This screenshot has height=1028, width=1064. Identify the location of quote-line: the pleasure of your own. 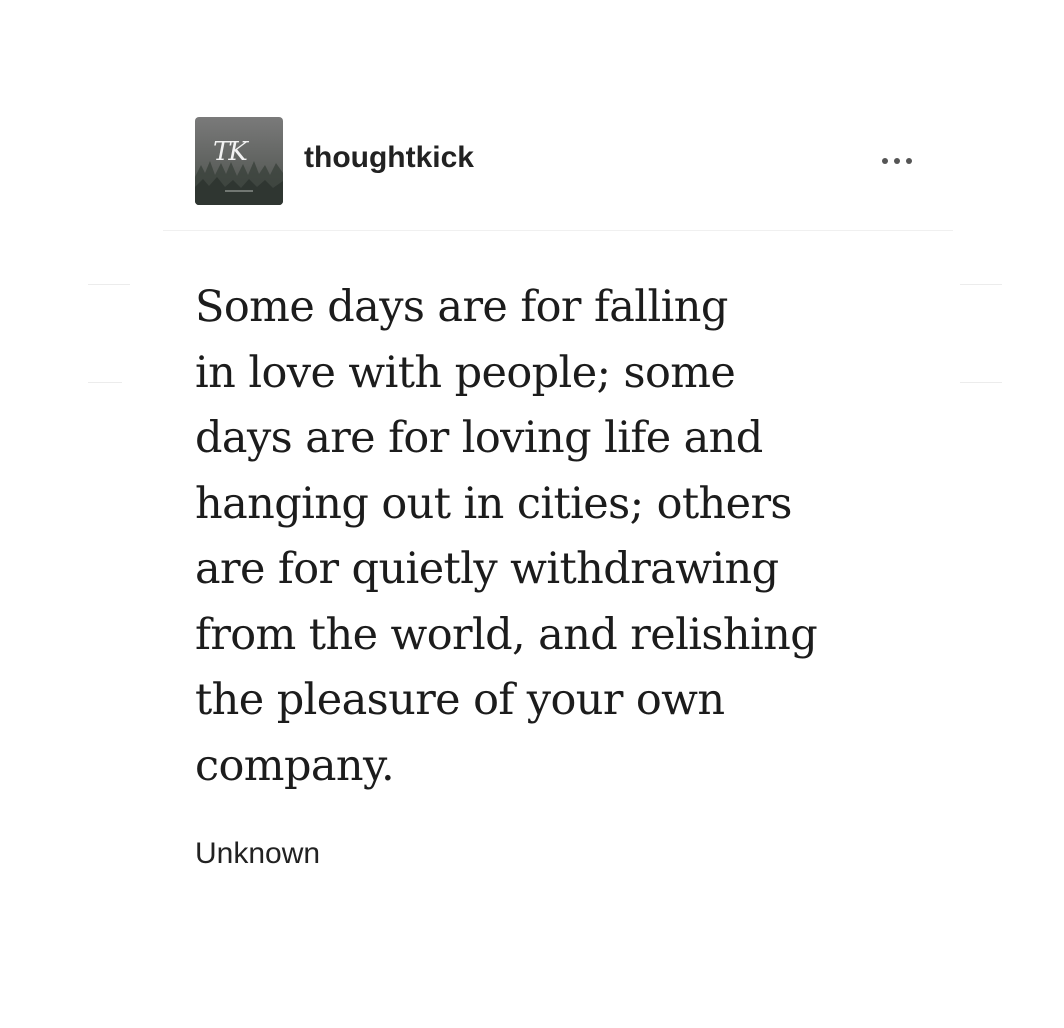
(460, 700).